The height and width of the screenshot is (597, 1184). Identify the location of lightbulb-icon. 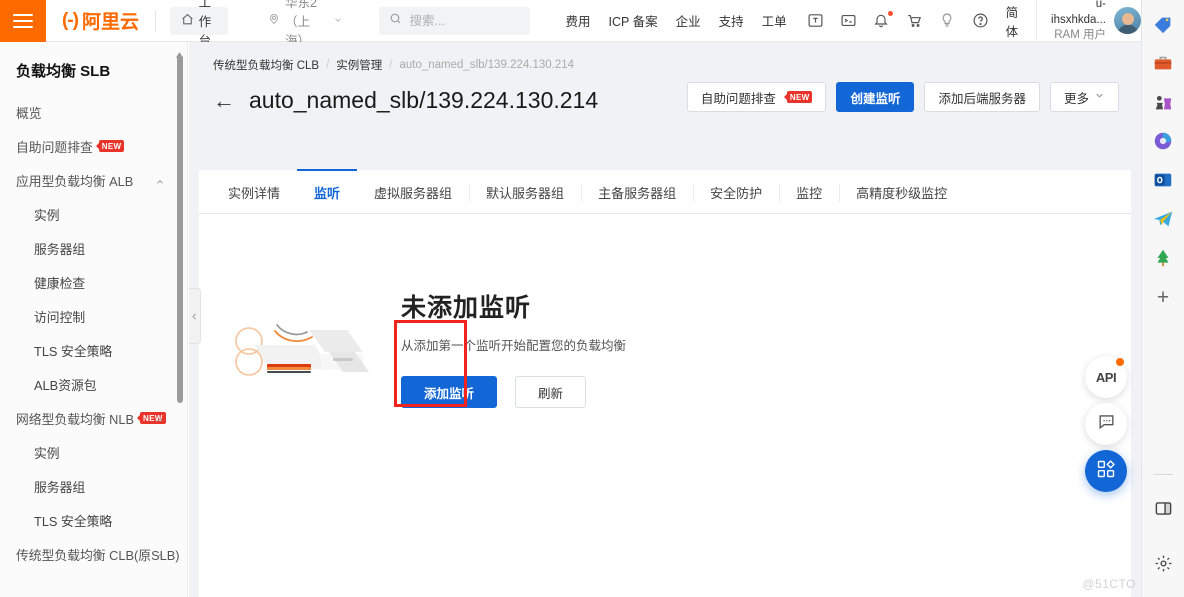
(948, 21).